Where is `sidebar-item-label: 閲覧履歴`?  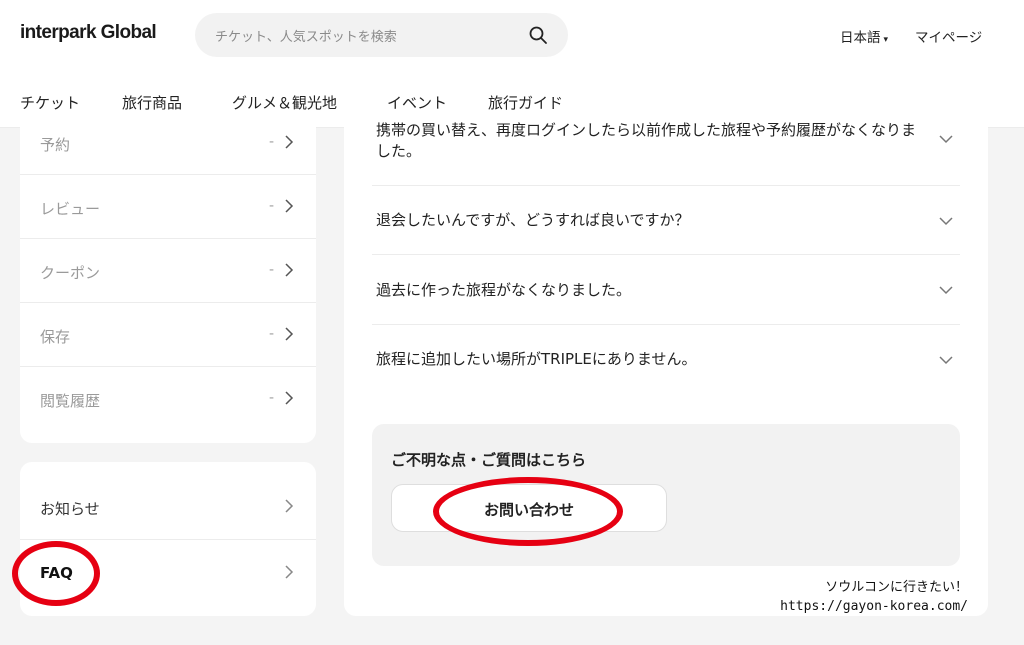
sidebar-item-label: 閲覧履歴 is located at coordinates (70, 401).